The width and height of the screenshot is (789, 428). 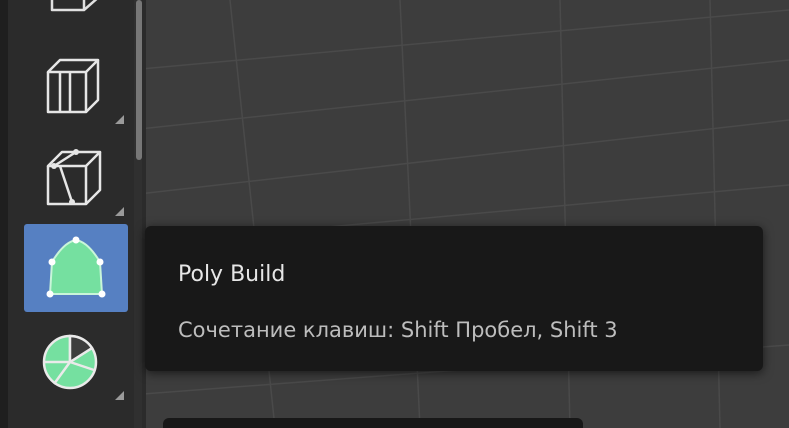 What do you see at coordinates (398, 330) in the screenshot?
I see `tooltip-shortcut: Сочетание клавиш: Shift Пробел, Shift 3` at bounding box center [398, 330].